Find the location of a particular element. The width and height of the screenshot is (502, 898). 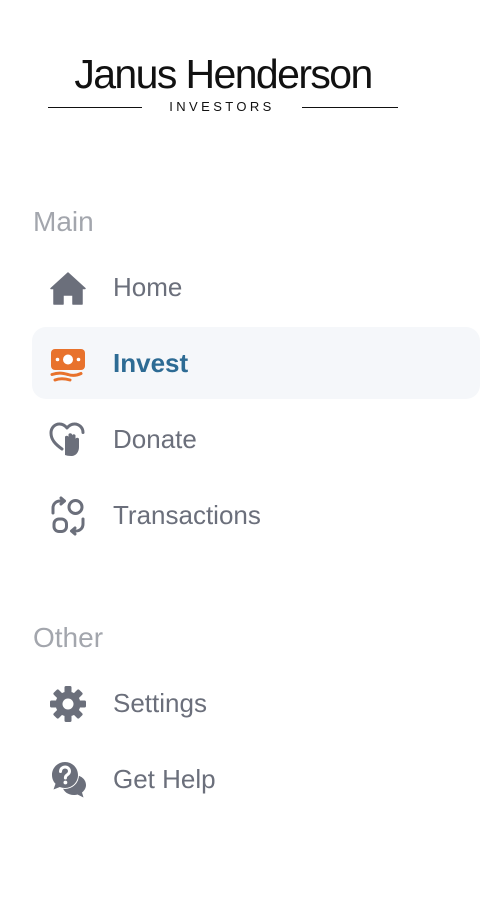

nav-label-transactions: Transactions is located at coordinates (187, 515).